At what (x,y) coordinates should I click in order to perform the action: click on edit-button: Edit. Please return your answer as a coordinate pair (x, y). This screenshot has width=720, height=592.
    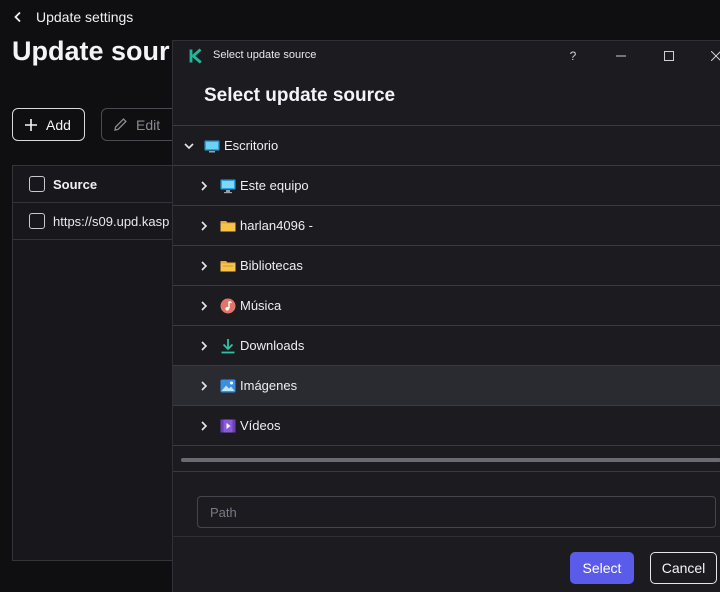
    Looking at the image, I should click on (141, 124).